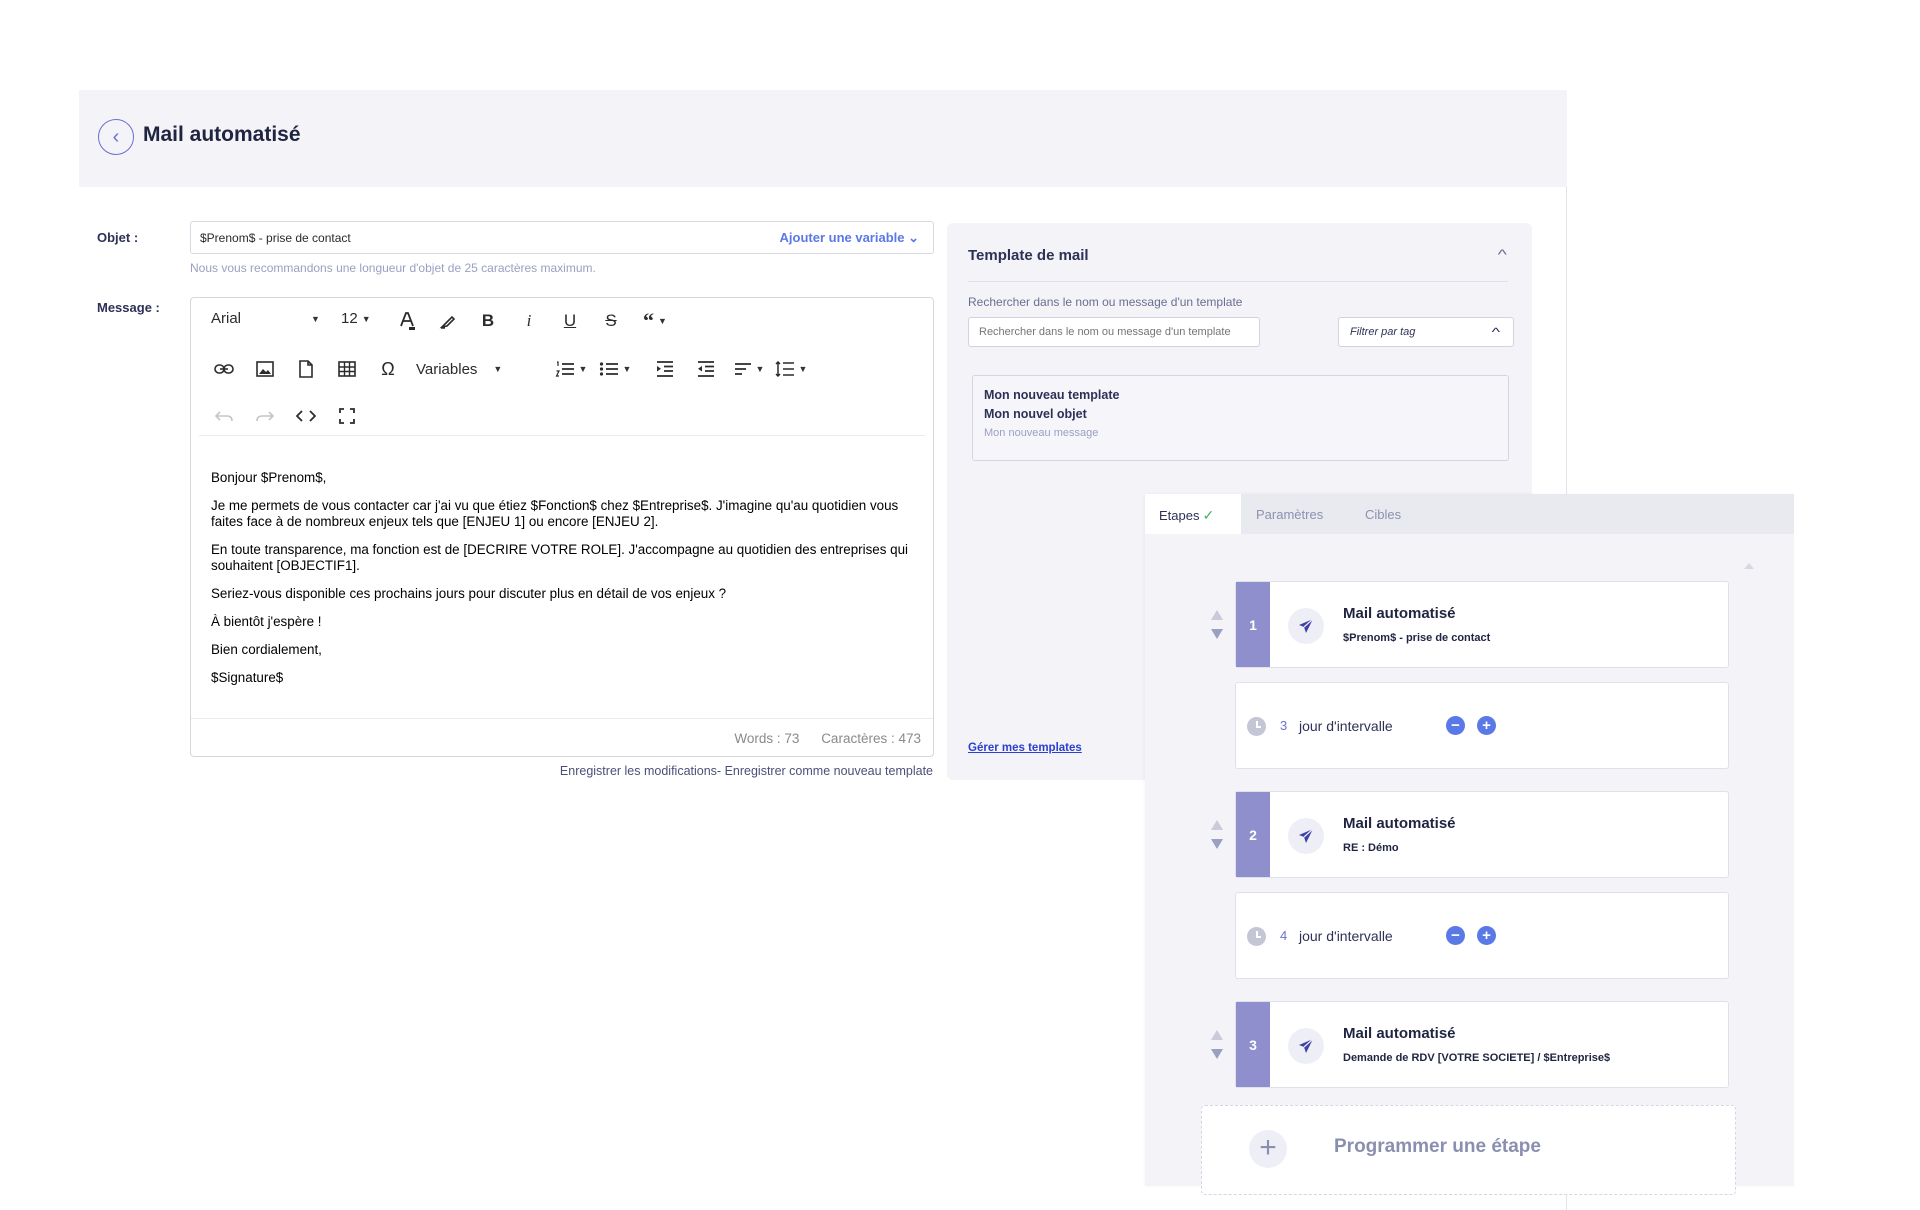 The image size is (1920, 1210). I want to click on template-search-input, so click(1114, 332).